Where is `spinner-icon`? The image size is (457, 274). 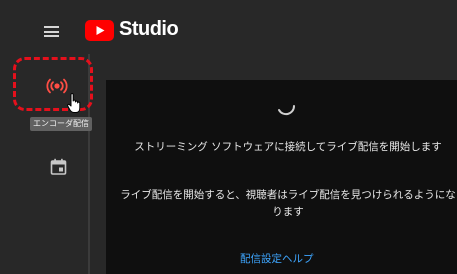
spinner-icon is located at coordinates (287, 110).